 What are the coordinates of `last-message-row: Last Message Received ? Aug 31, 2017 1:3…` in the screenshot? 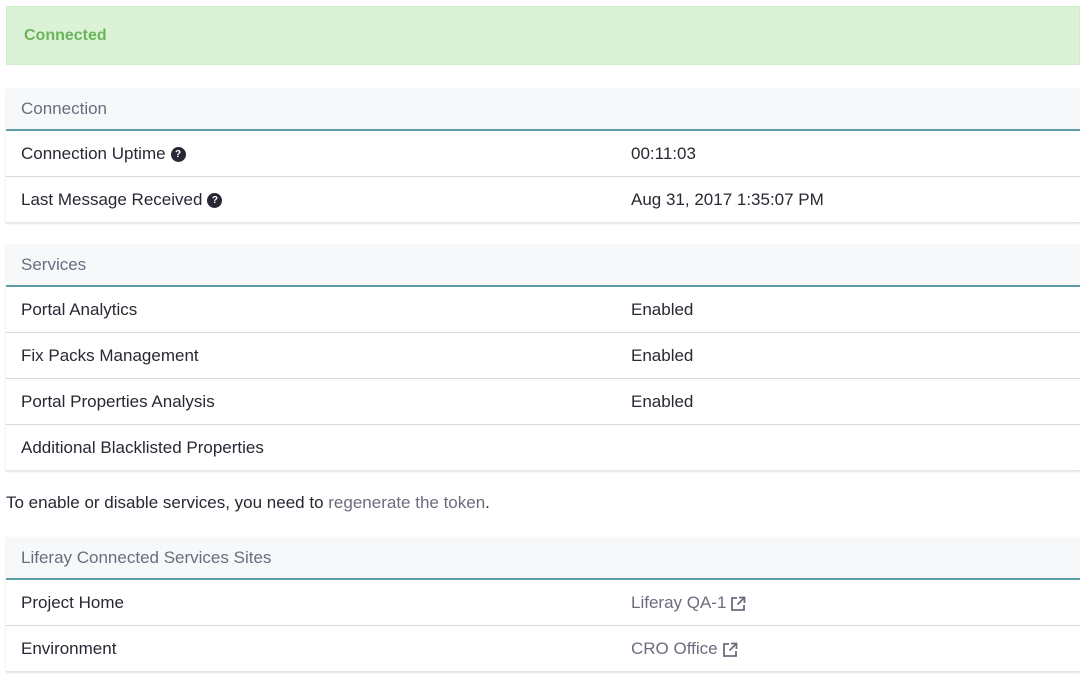 It's located at (543, 200).